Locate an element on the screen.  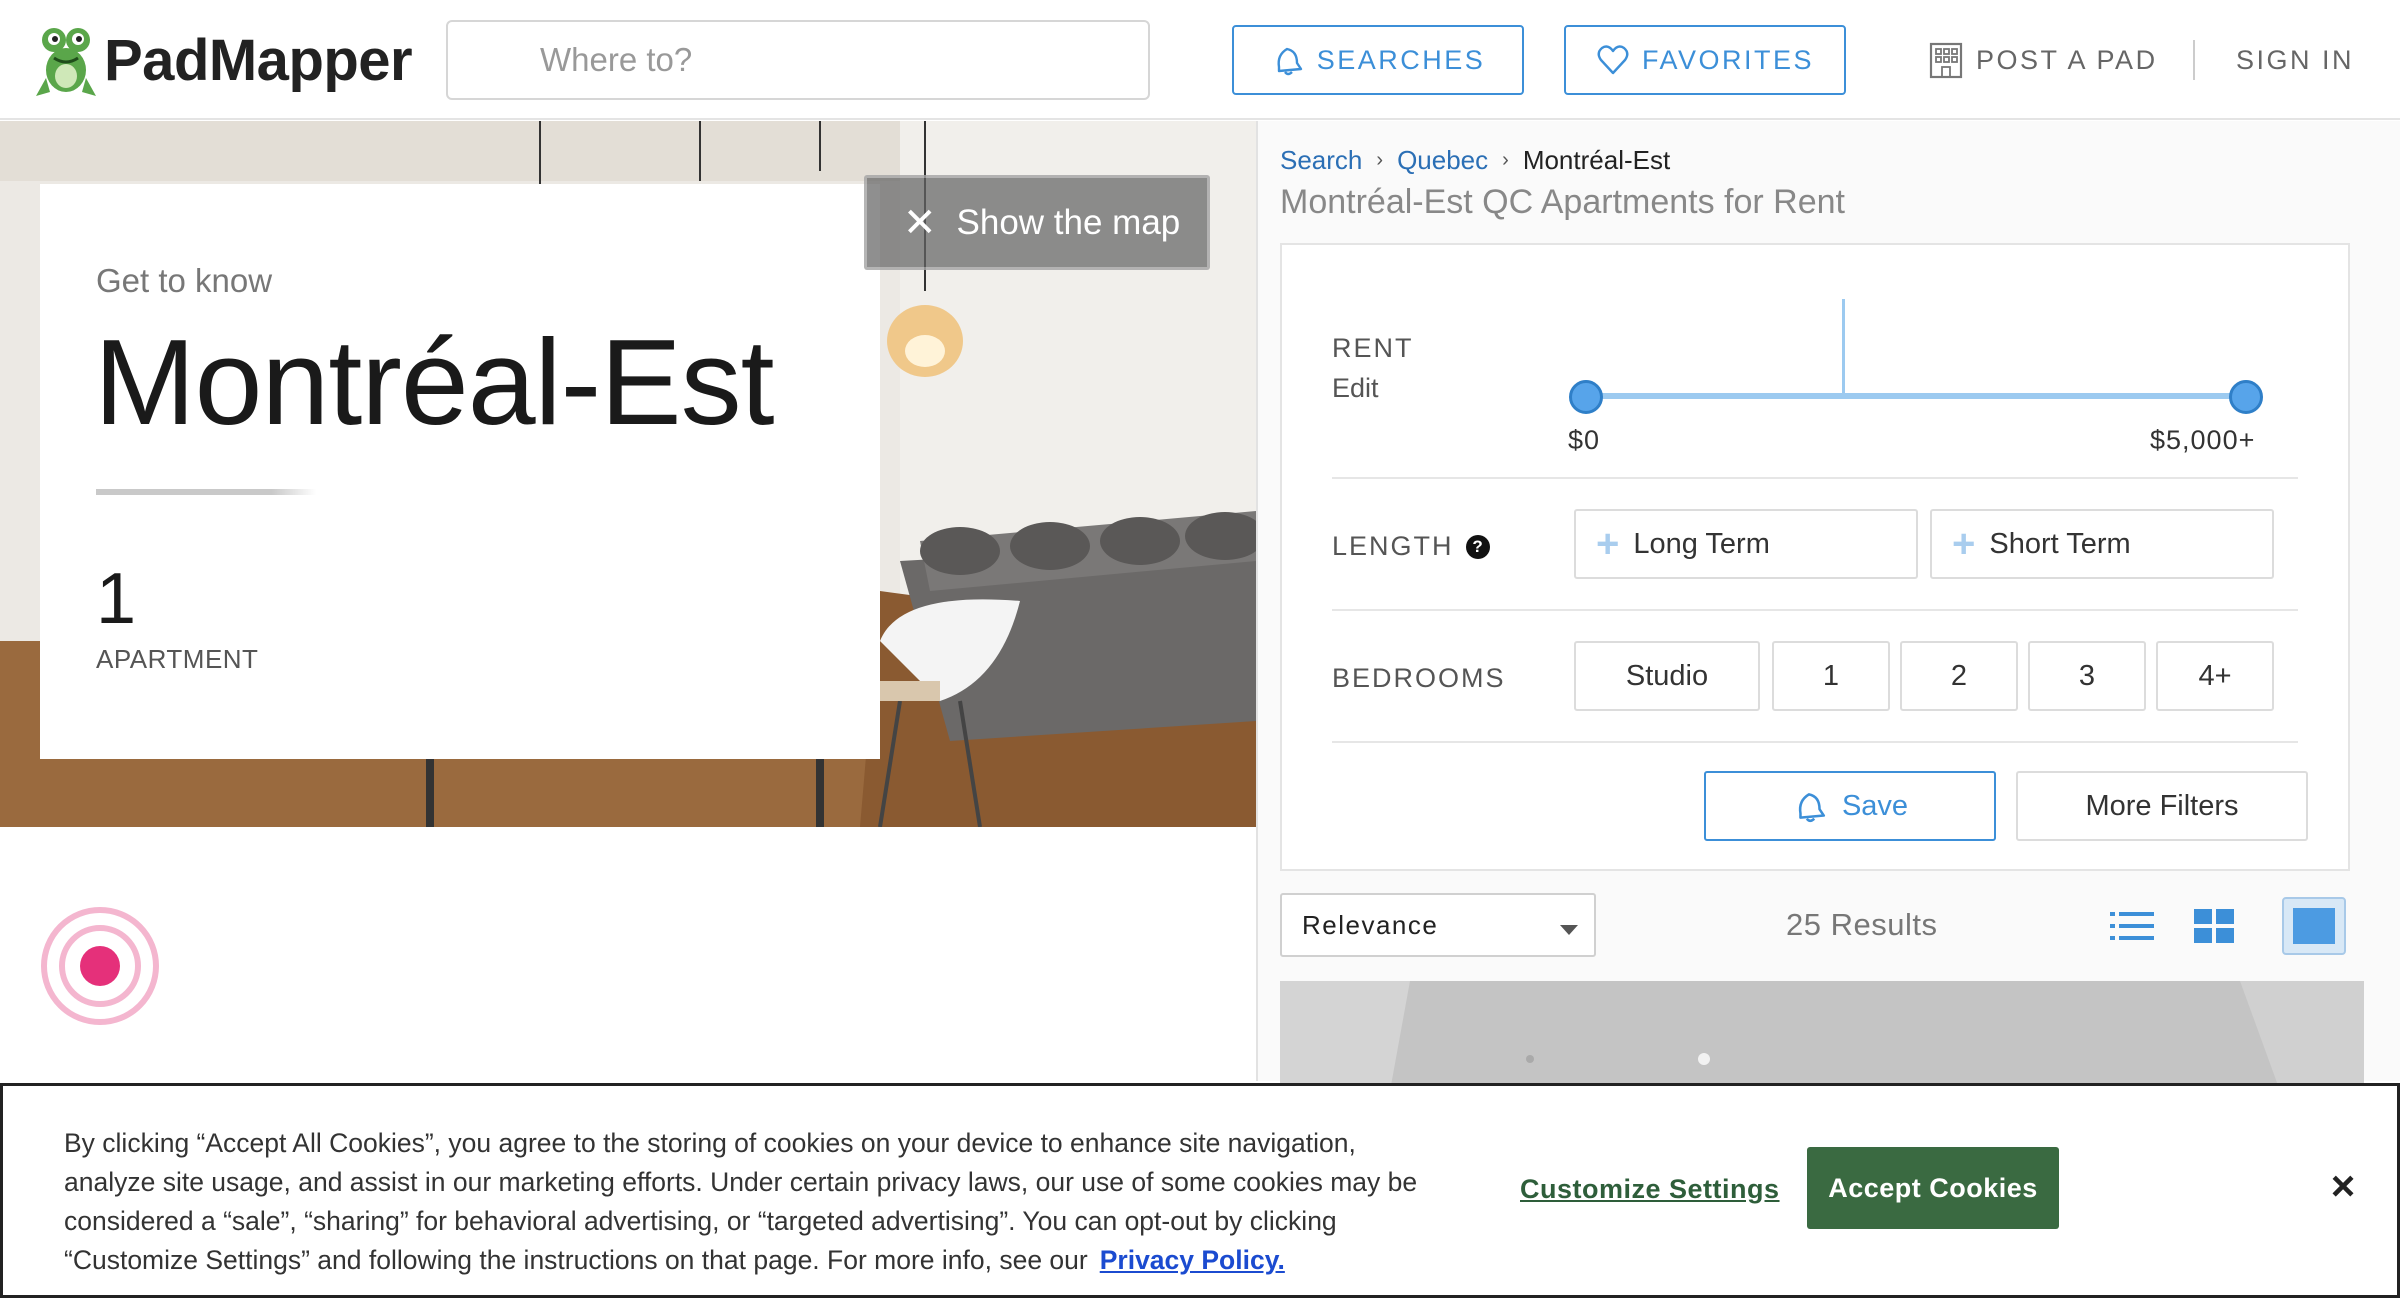
listing-image is located at coordinates (1822, 1036).